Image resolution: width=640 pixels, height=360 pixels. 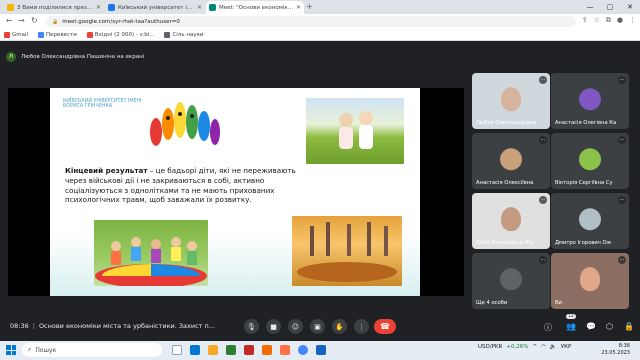 What do you see at coordinates (558, 303) in the screenshot?
I see `participant-name: Ви` at bounding box center [558, 303].